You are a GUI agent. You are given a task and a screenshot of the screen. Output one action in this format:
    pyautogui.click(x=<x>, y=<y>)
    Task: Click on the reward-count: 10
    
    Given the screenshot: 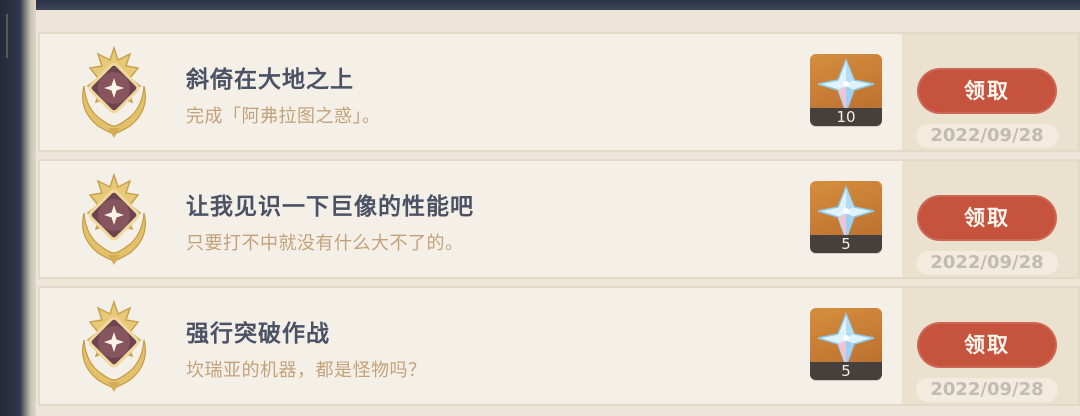 What is the action you would take?
    pyautogui.click(x=846, y=117)
    